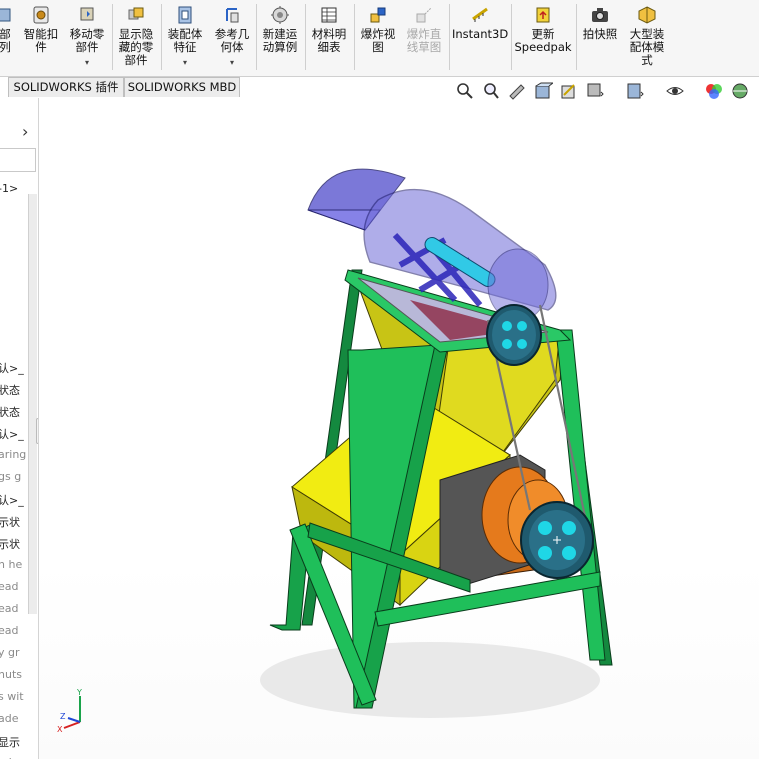 Image resolution: width=759 pixels, height=759 pixels. I want to click on upper-pulley-face, so click(514, 335).